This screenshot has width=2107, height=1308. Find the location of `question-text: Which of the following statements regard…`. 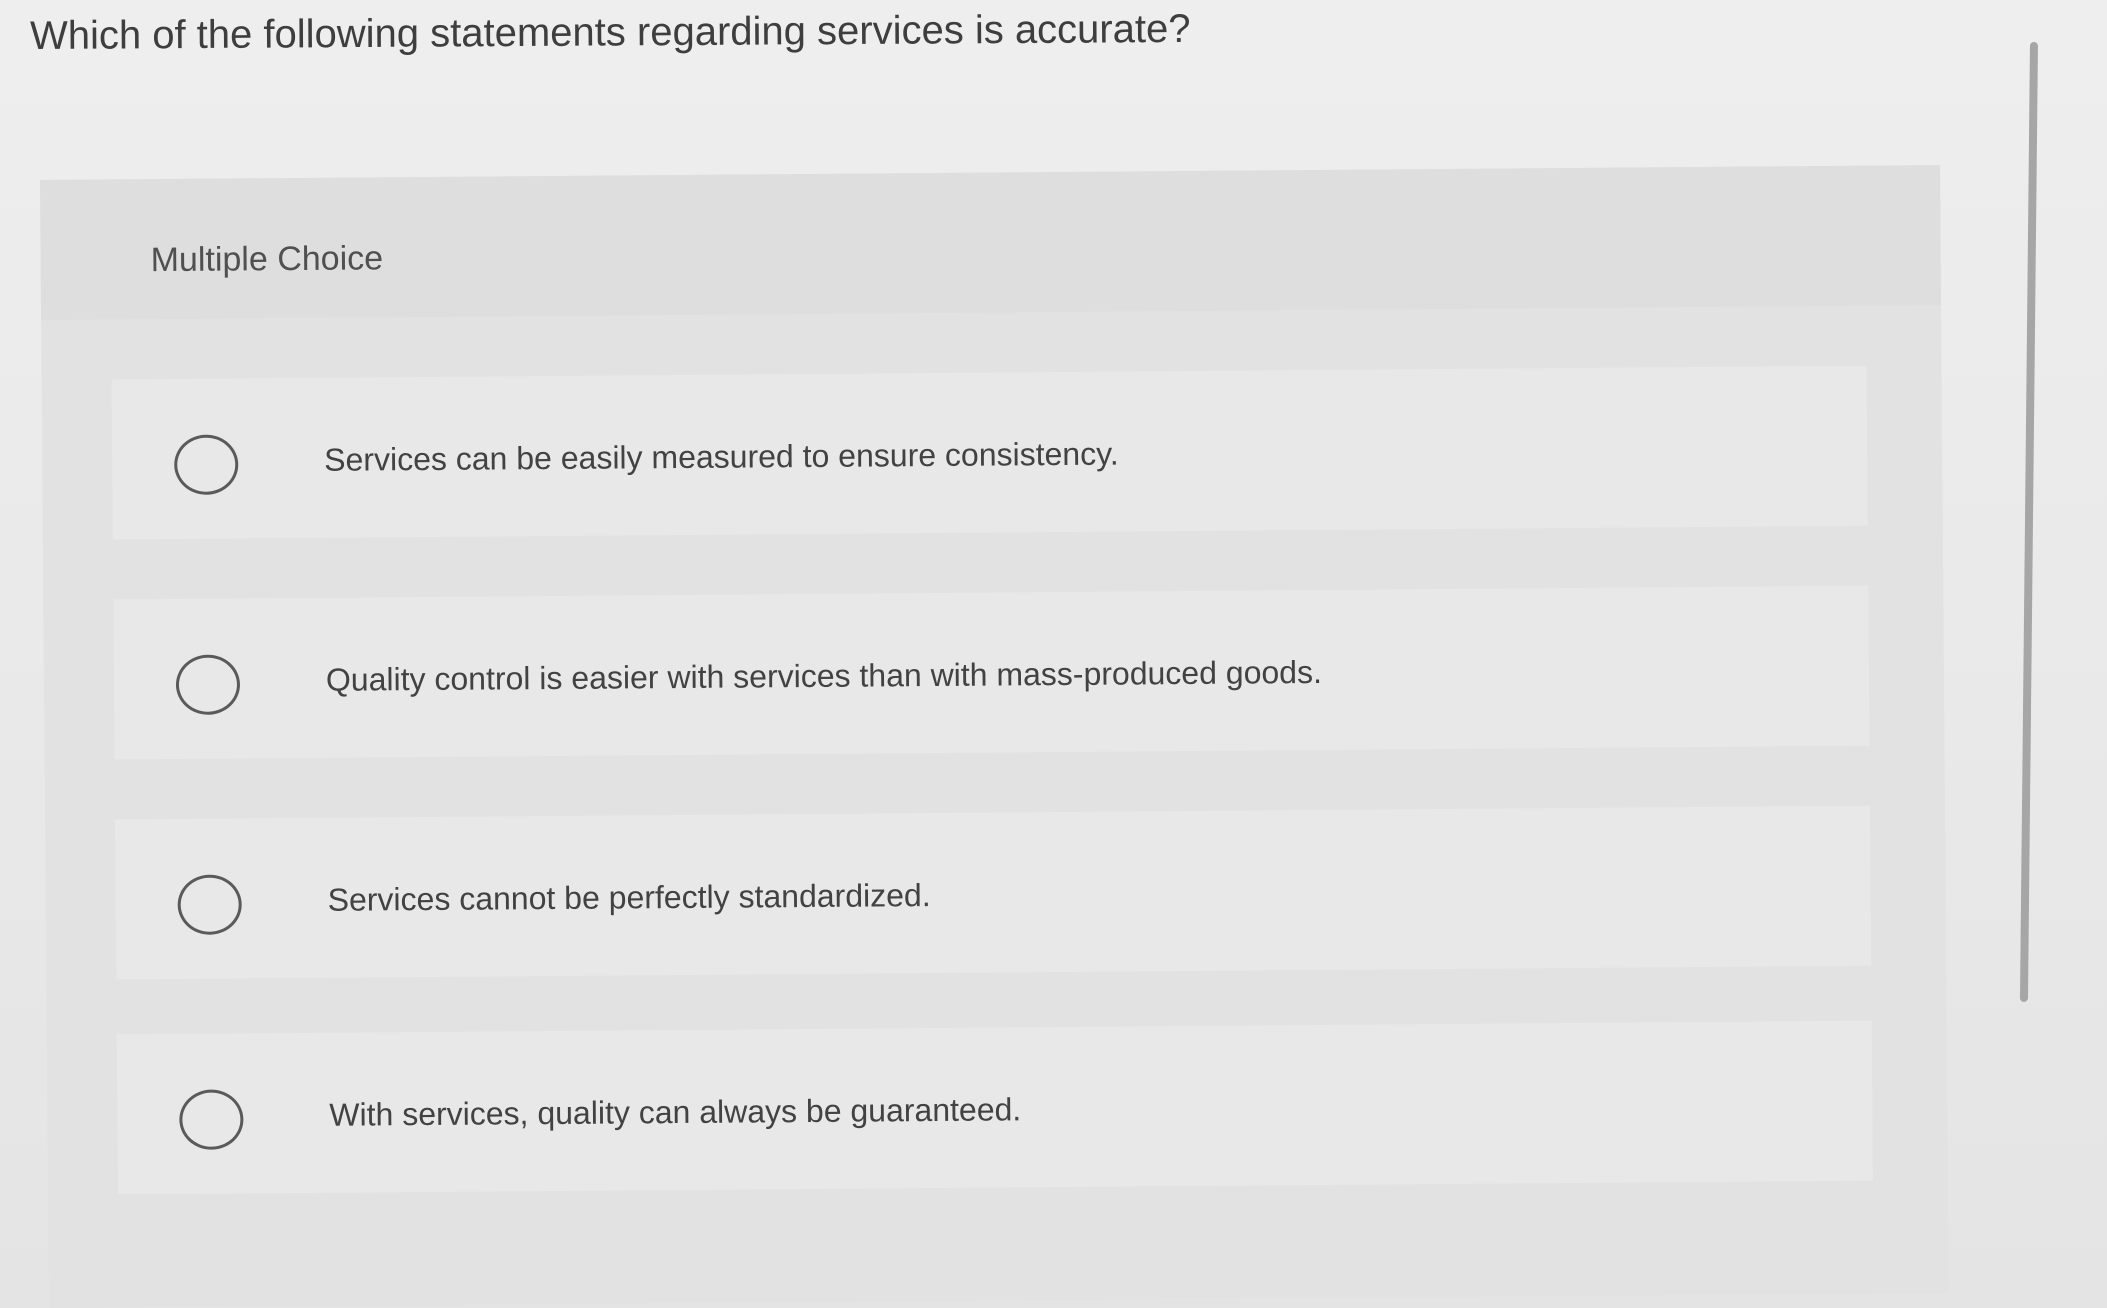

question-text: Which of the following statements regard… is located at coordinates (610, 32).